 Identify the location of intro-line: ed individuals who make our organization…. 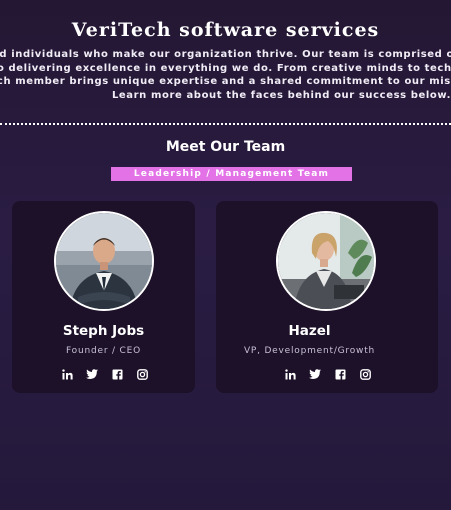
(225, 54).